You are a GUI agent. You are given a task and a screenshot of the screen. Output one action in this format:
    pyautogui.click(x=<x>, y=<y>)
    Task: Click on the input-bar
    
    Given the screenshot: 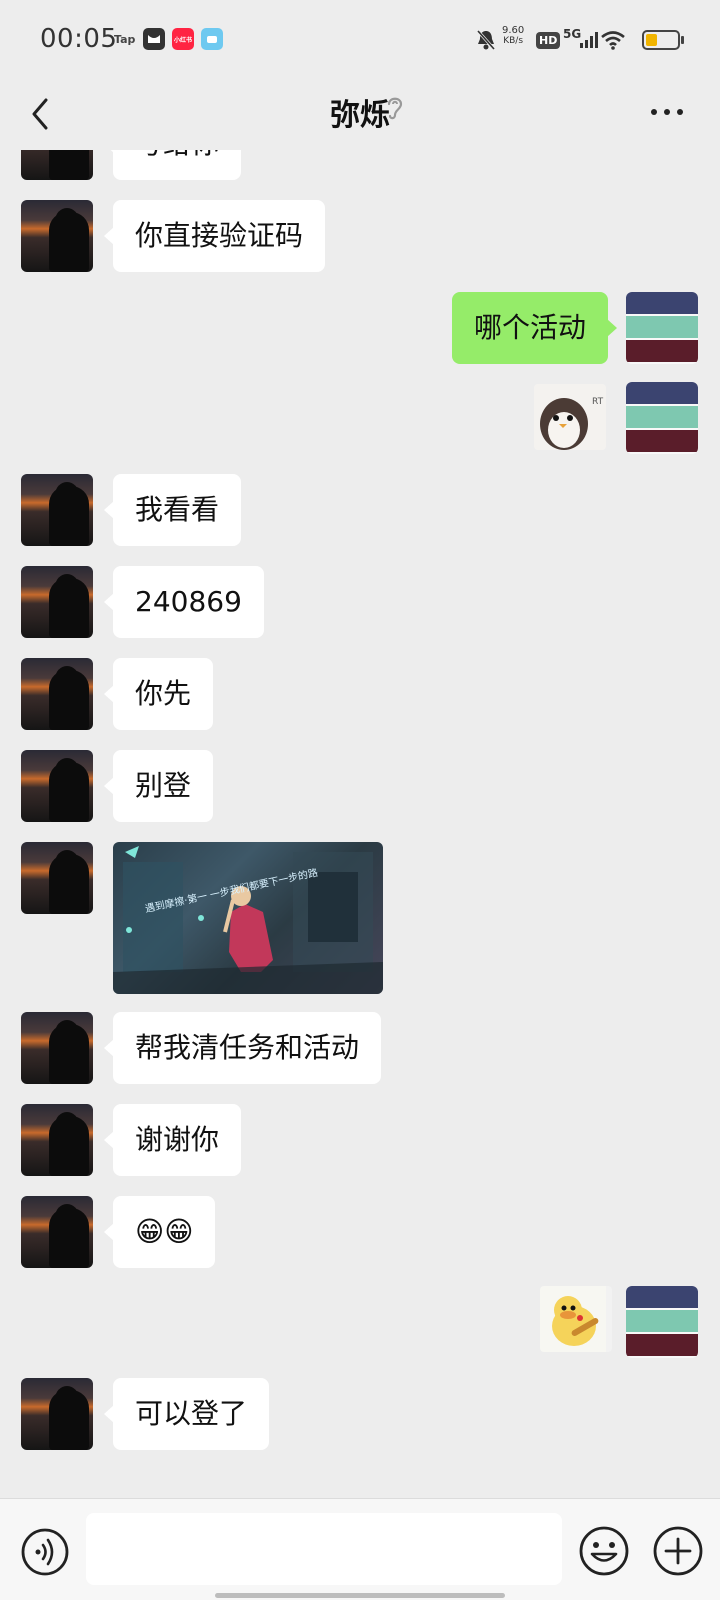 What is the action you would take?
    pyautogui.click(x=360, y=1549)
    